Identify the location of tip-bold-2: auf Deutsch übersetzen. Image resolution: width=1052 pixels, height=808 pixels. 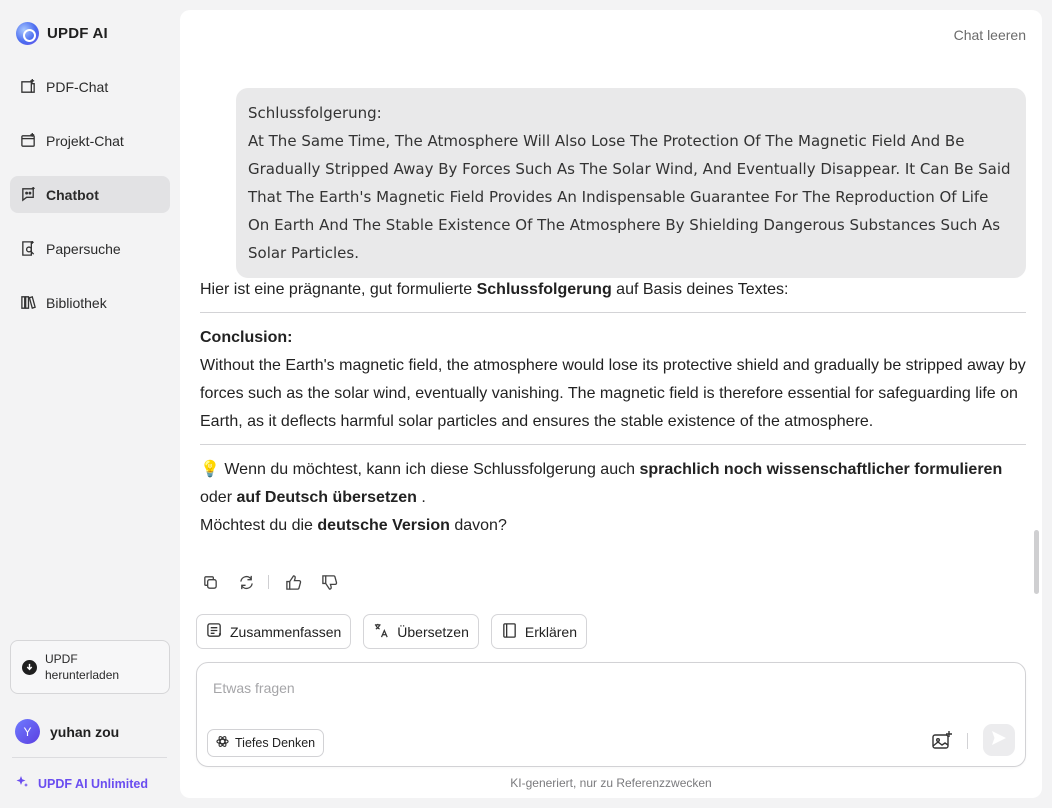
(326, 497).